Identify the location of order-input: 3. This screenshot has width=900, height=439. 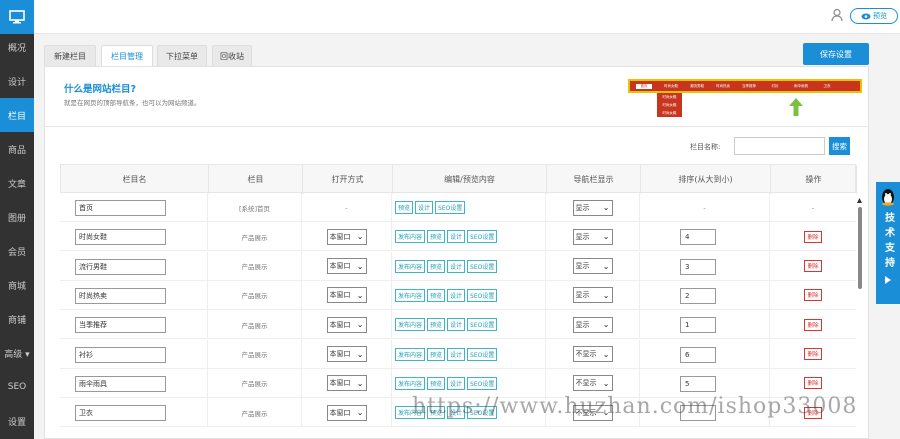
(698, 266).